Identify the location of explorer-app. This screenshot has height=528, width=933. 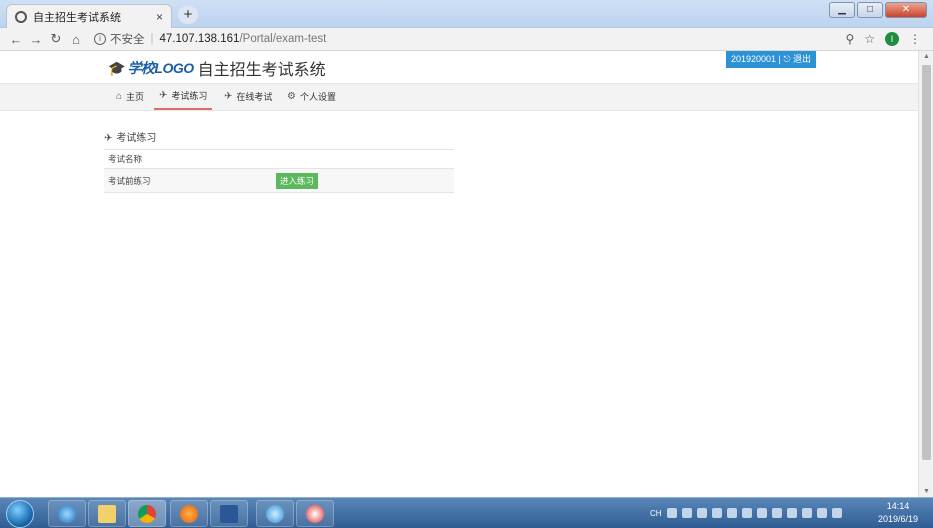
(107, 513).